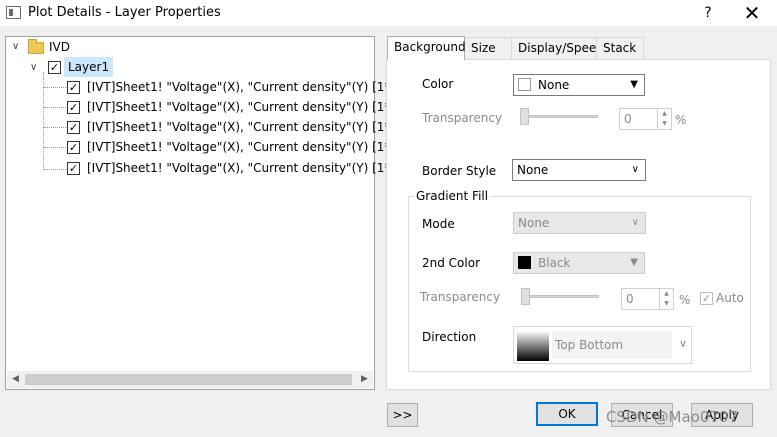 The height and width of the screenshot is (437, 777). I want to click on layer-checkbox: ✓, so click(54, 67).